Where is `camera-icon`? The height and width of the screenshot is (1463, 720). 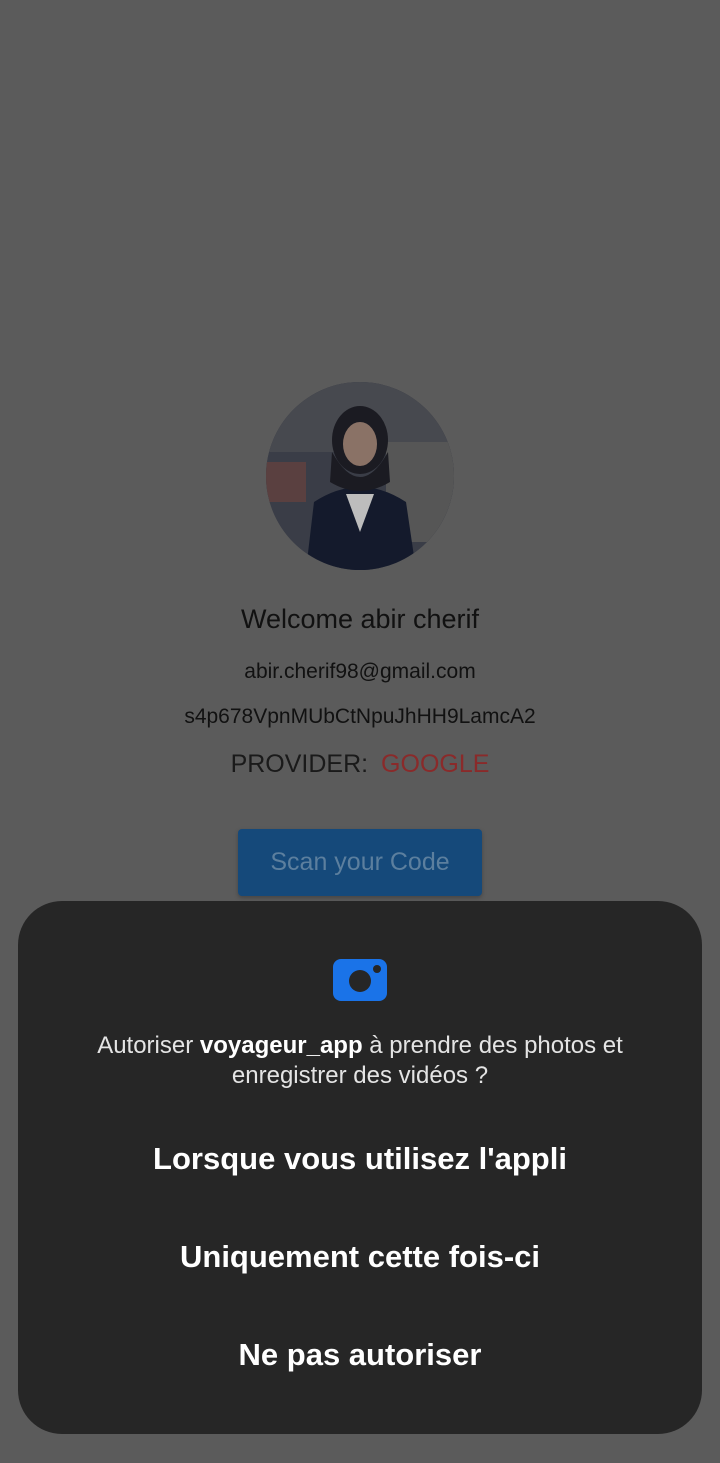
camera-icon is located at coordinates (360, 980).